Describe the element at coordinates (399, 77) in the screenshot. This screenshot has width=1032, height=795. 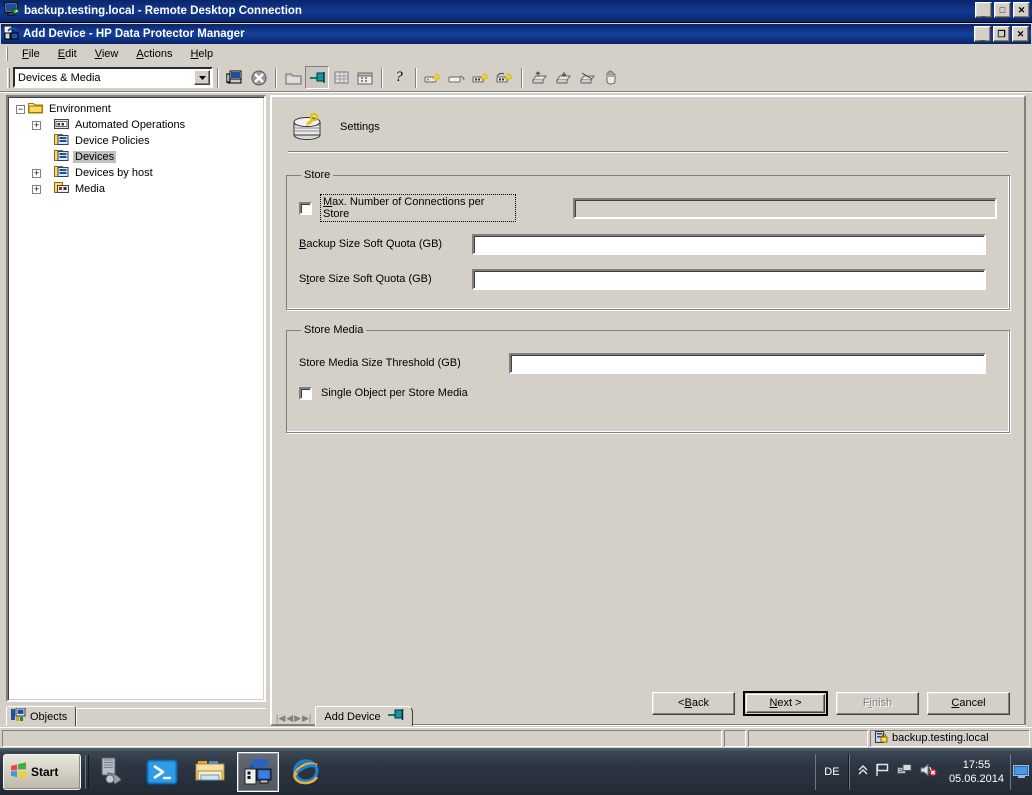
I see `help-question-icon: ?` at that location.